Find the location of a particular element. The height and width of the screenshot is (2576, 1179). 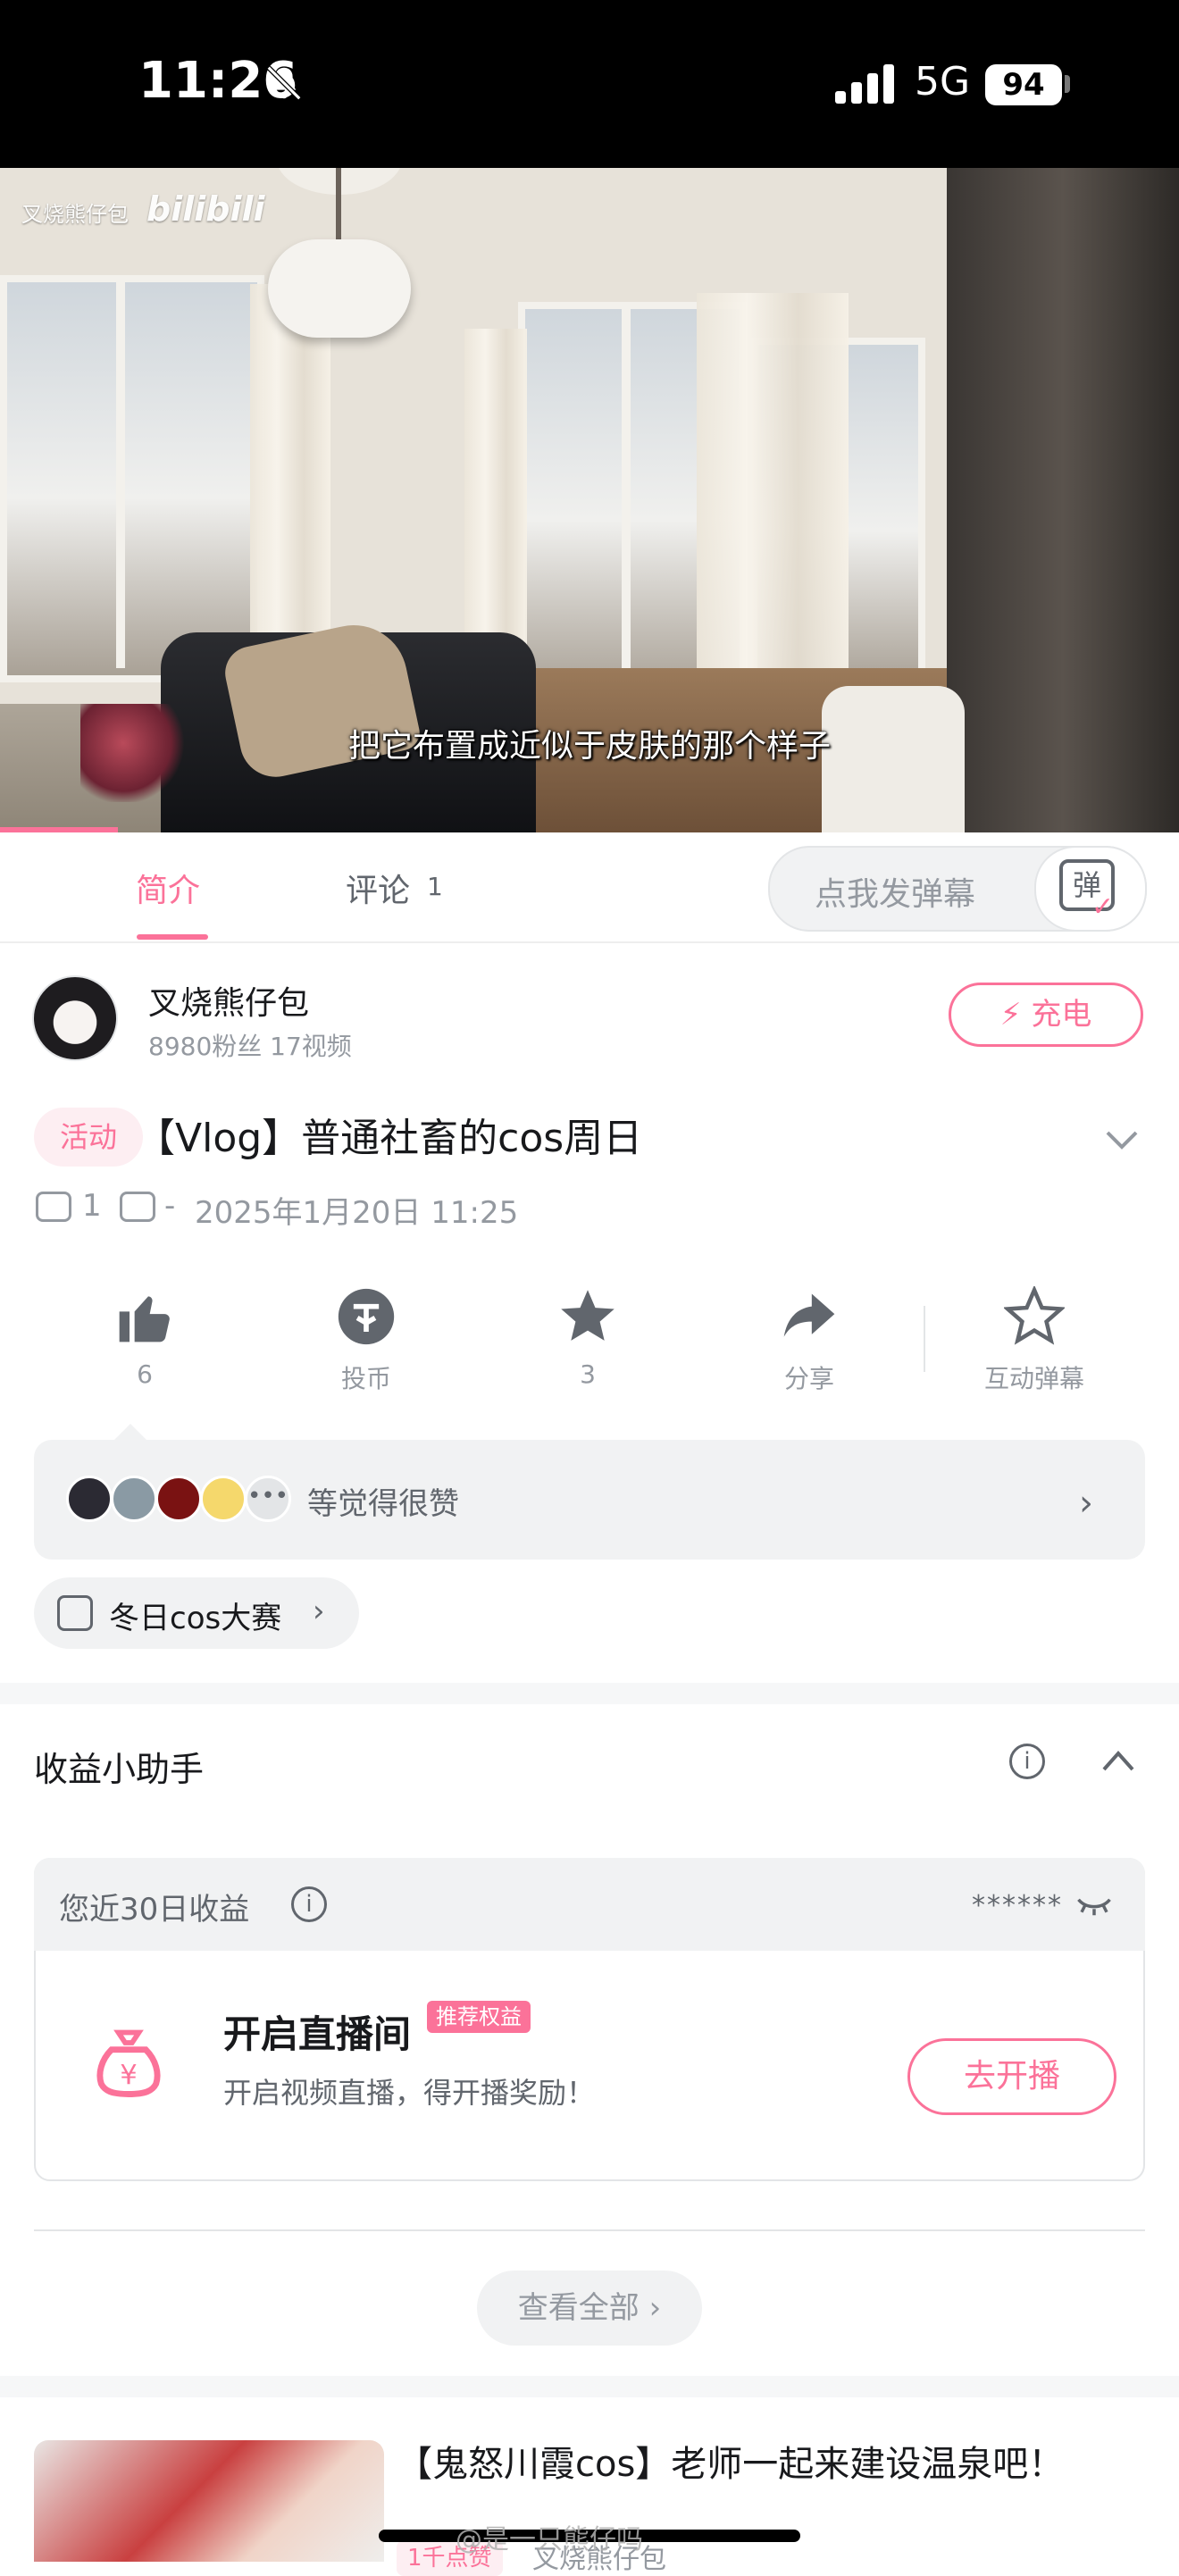

tab-intro: 简介 is located at coordinates (168, 888).